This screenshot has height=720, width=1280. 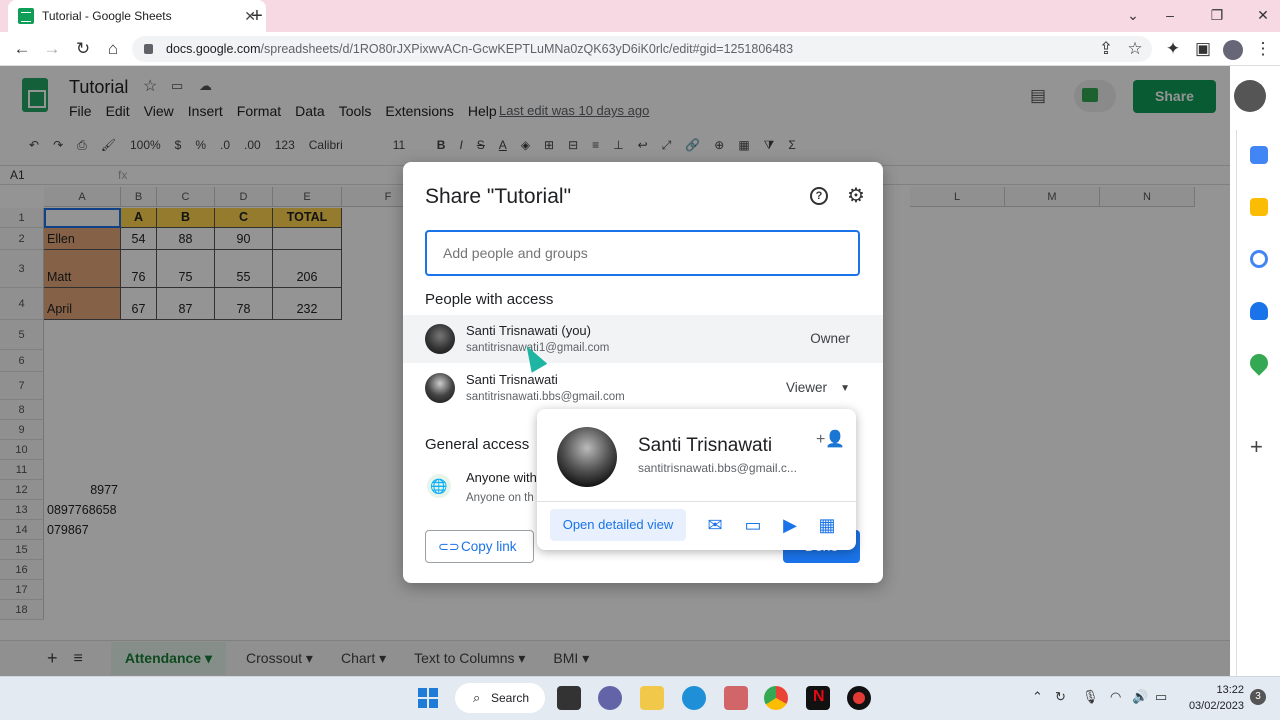 What do you see at coordinates (107, 16) in the screenshot?
I see `tab-title: Tutorial - Google Sheets` at bounding box center [107, 16].